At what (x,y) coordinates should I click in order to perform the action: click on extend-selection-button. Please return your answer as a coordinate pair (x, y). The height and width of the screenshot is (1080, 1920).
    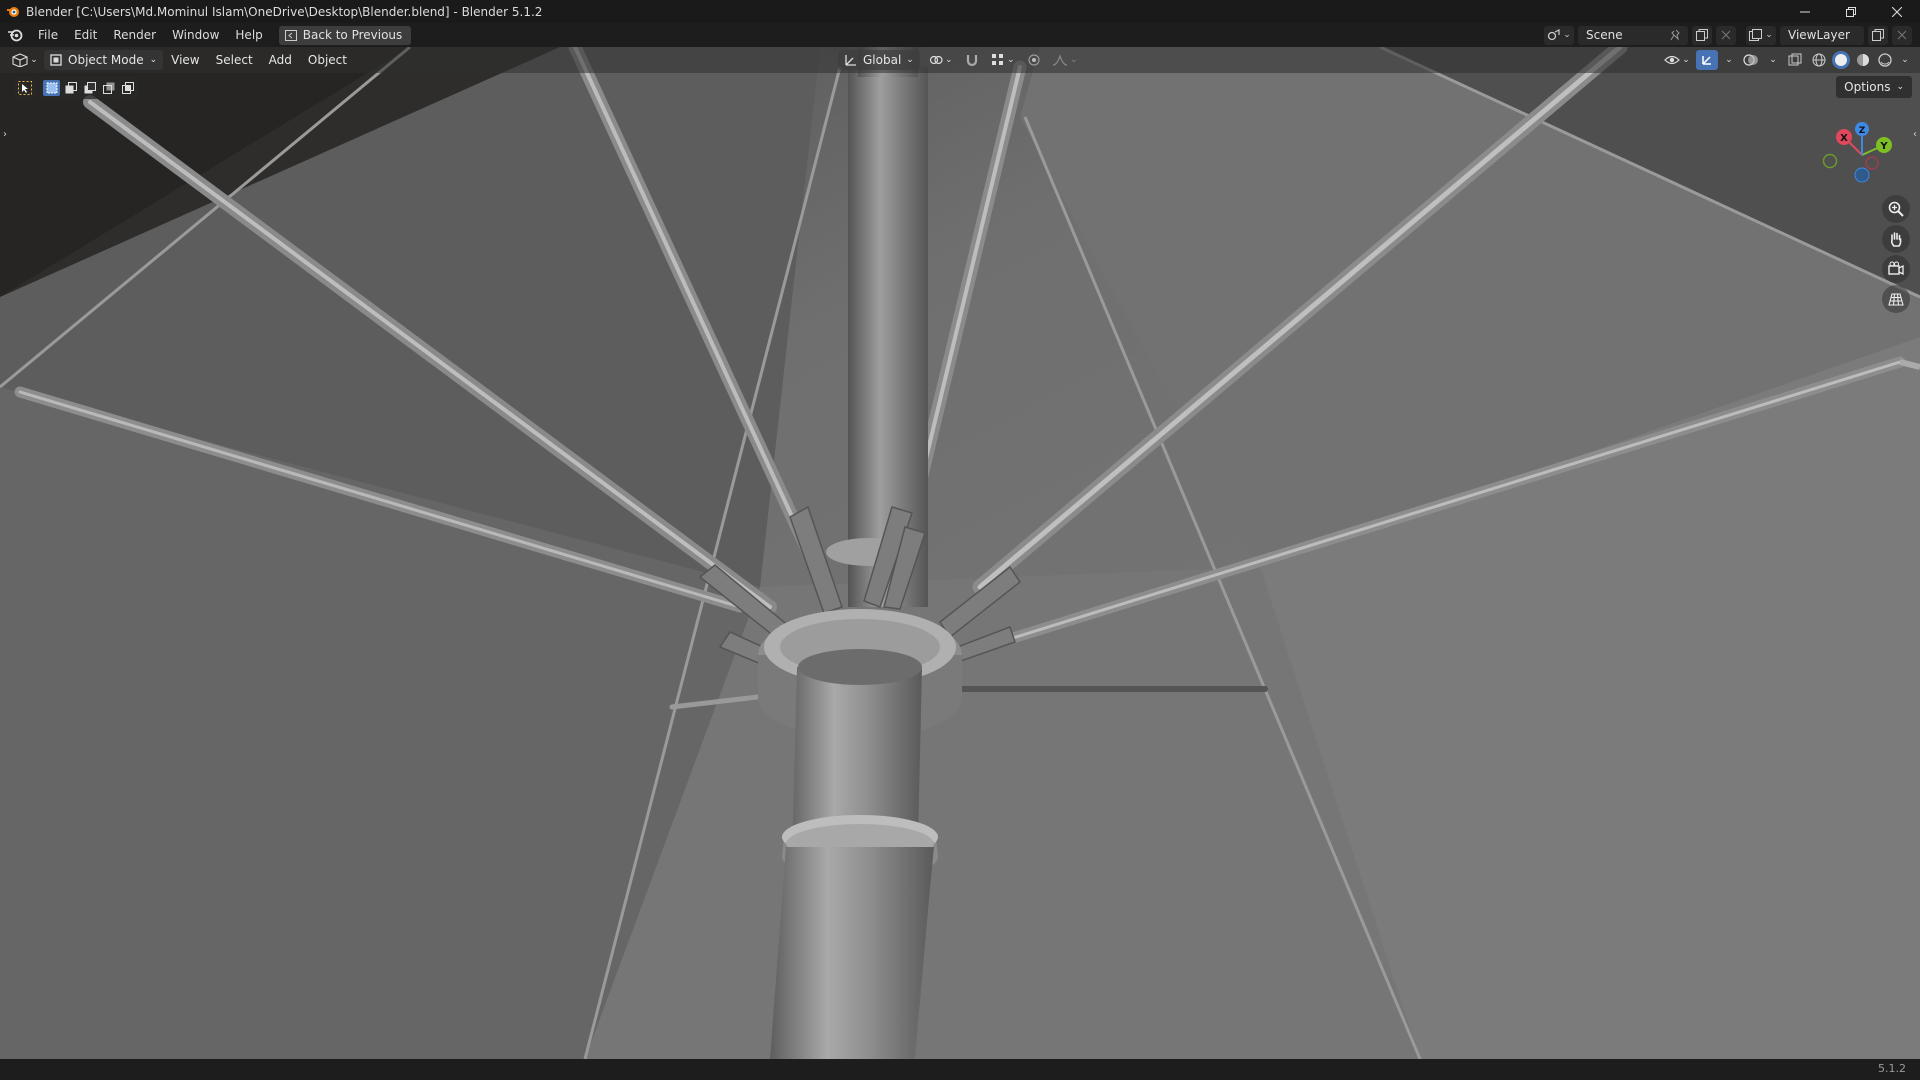
    Looking at the image, I should click on (70, 88).